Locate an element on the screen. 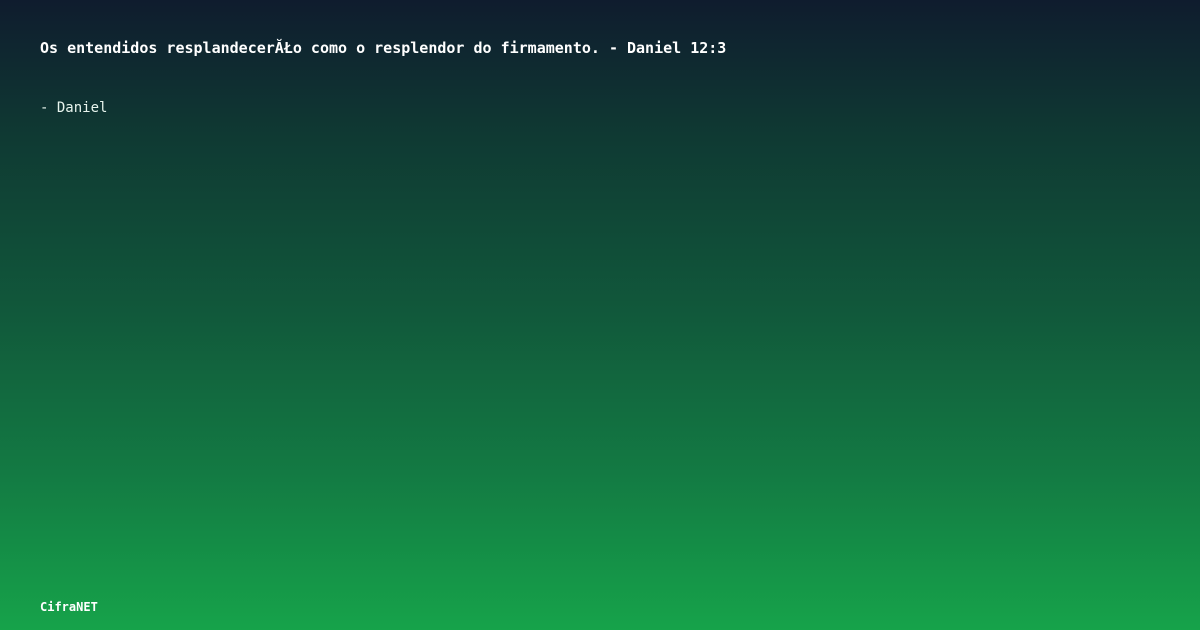 This screenshot has height=630, width=1200. quote-author: - Daniel is located at coordinates (74, 108).